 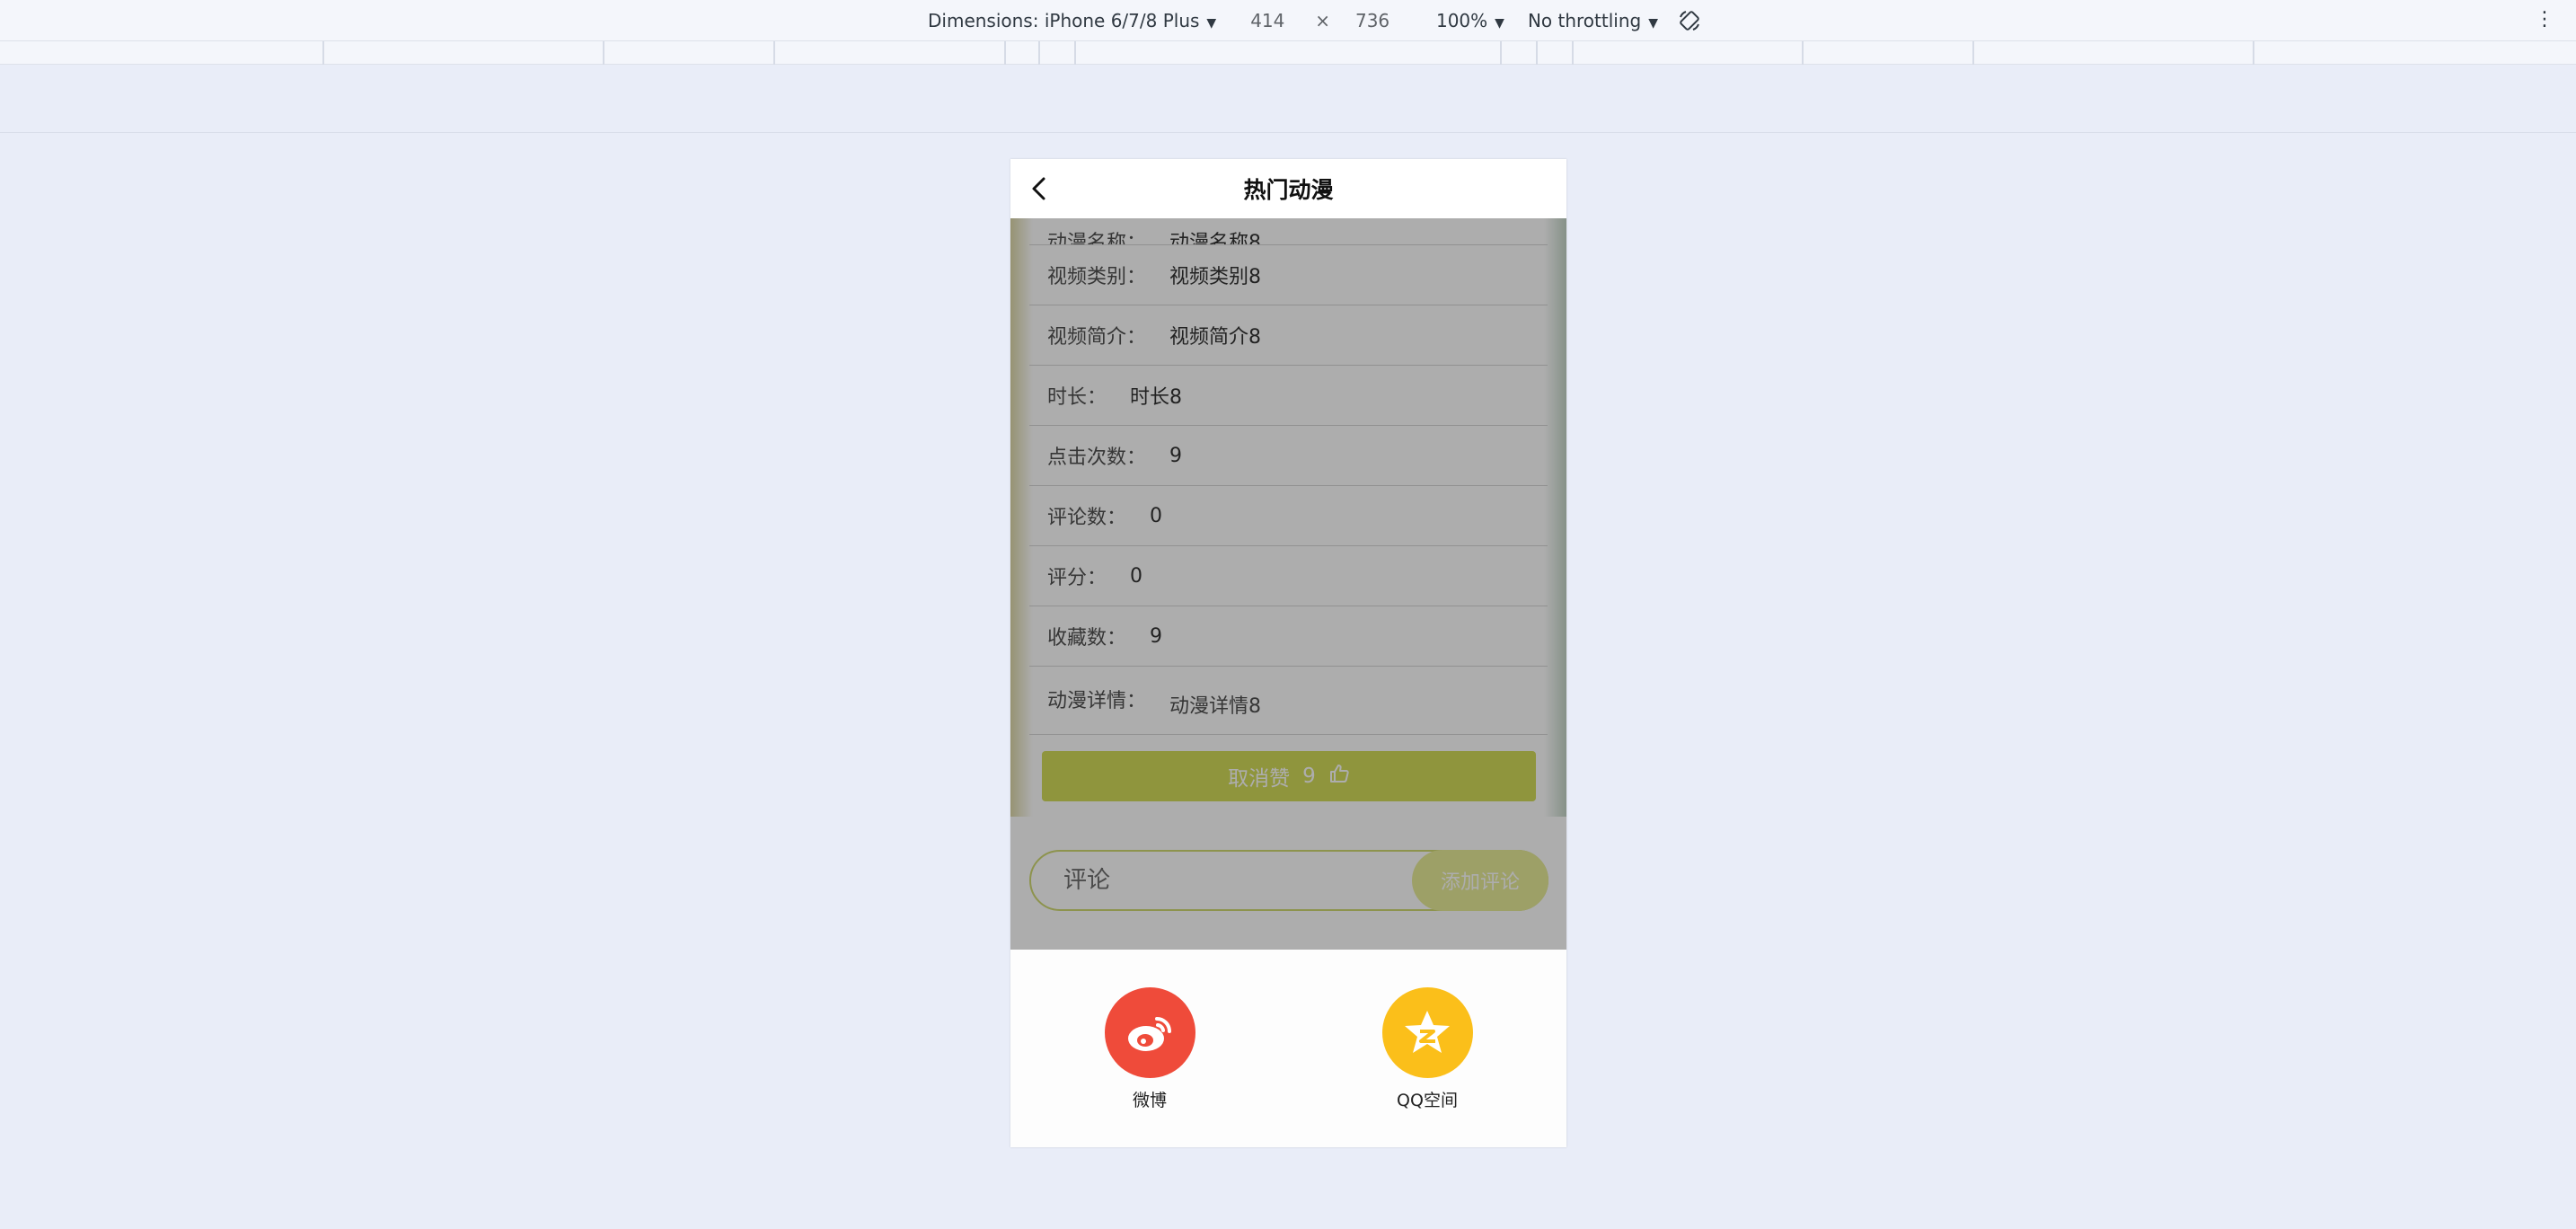 What do you see at coordinates (1499, 23) in the screenshot?
I see `zoom-caret-icon: ▼` at bounding box center [1499, 23].